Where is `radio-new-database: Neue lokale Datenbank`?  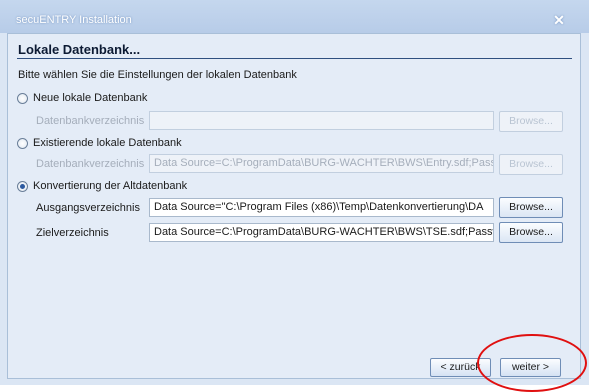 radio-new-database: Neue lokale Datenbank is located at coordinates (82, 98).